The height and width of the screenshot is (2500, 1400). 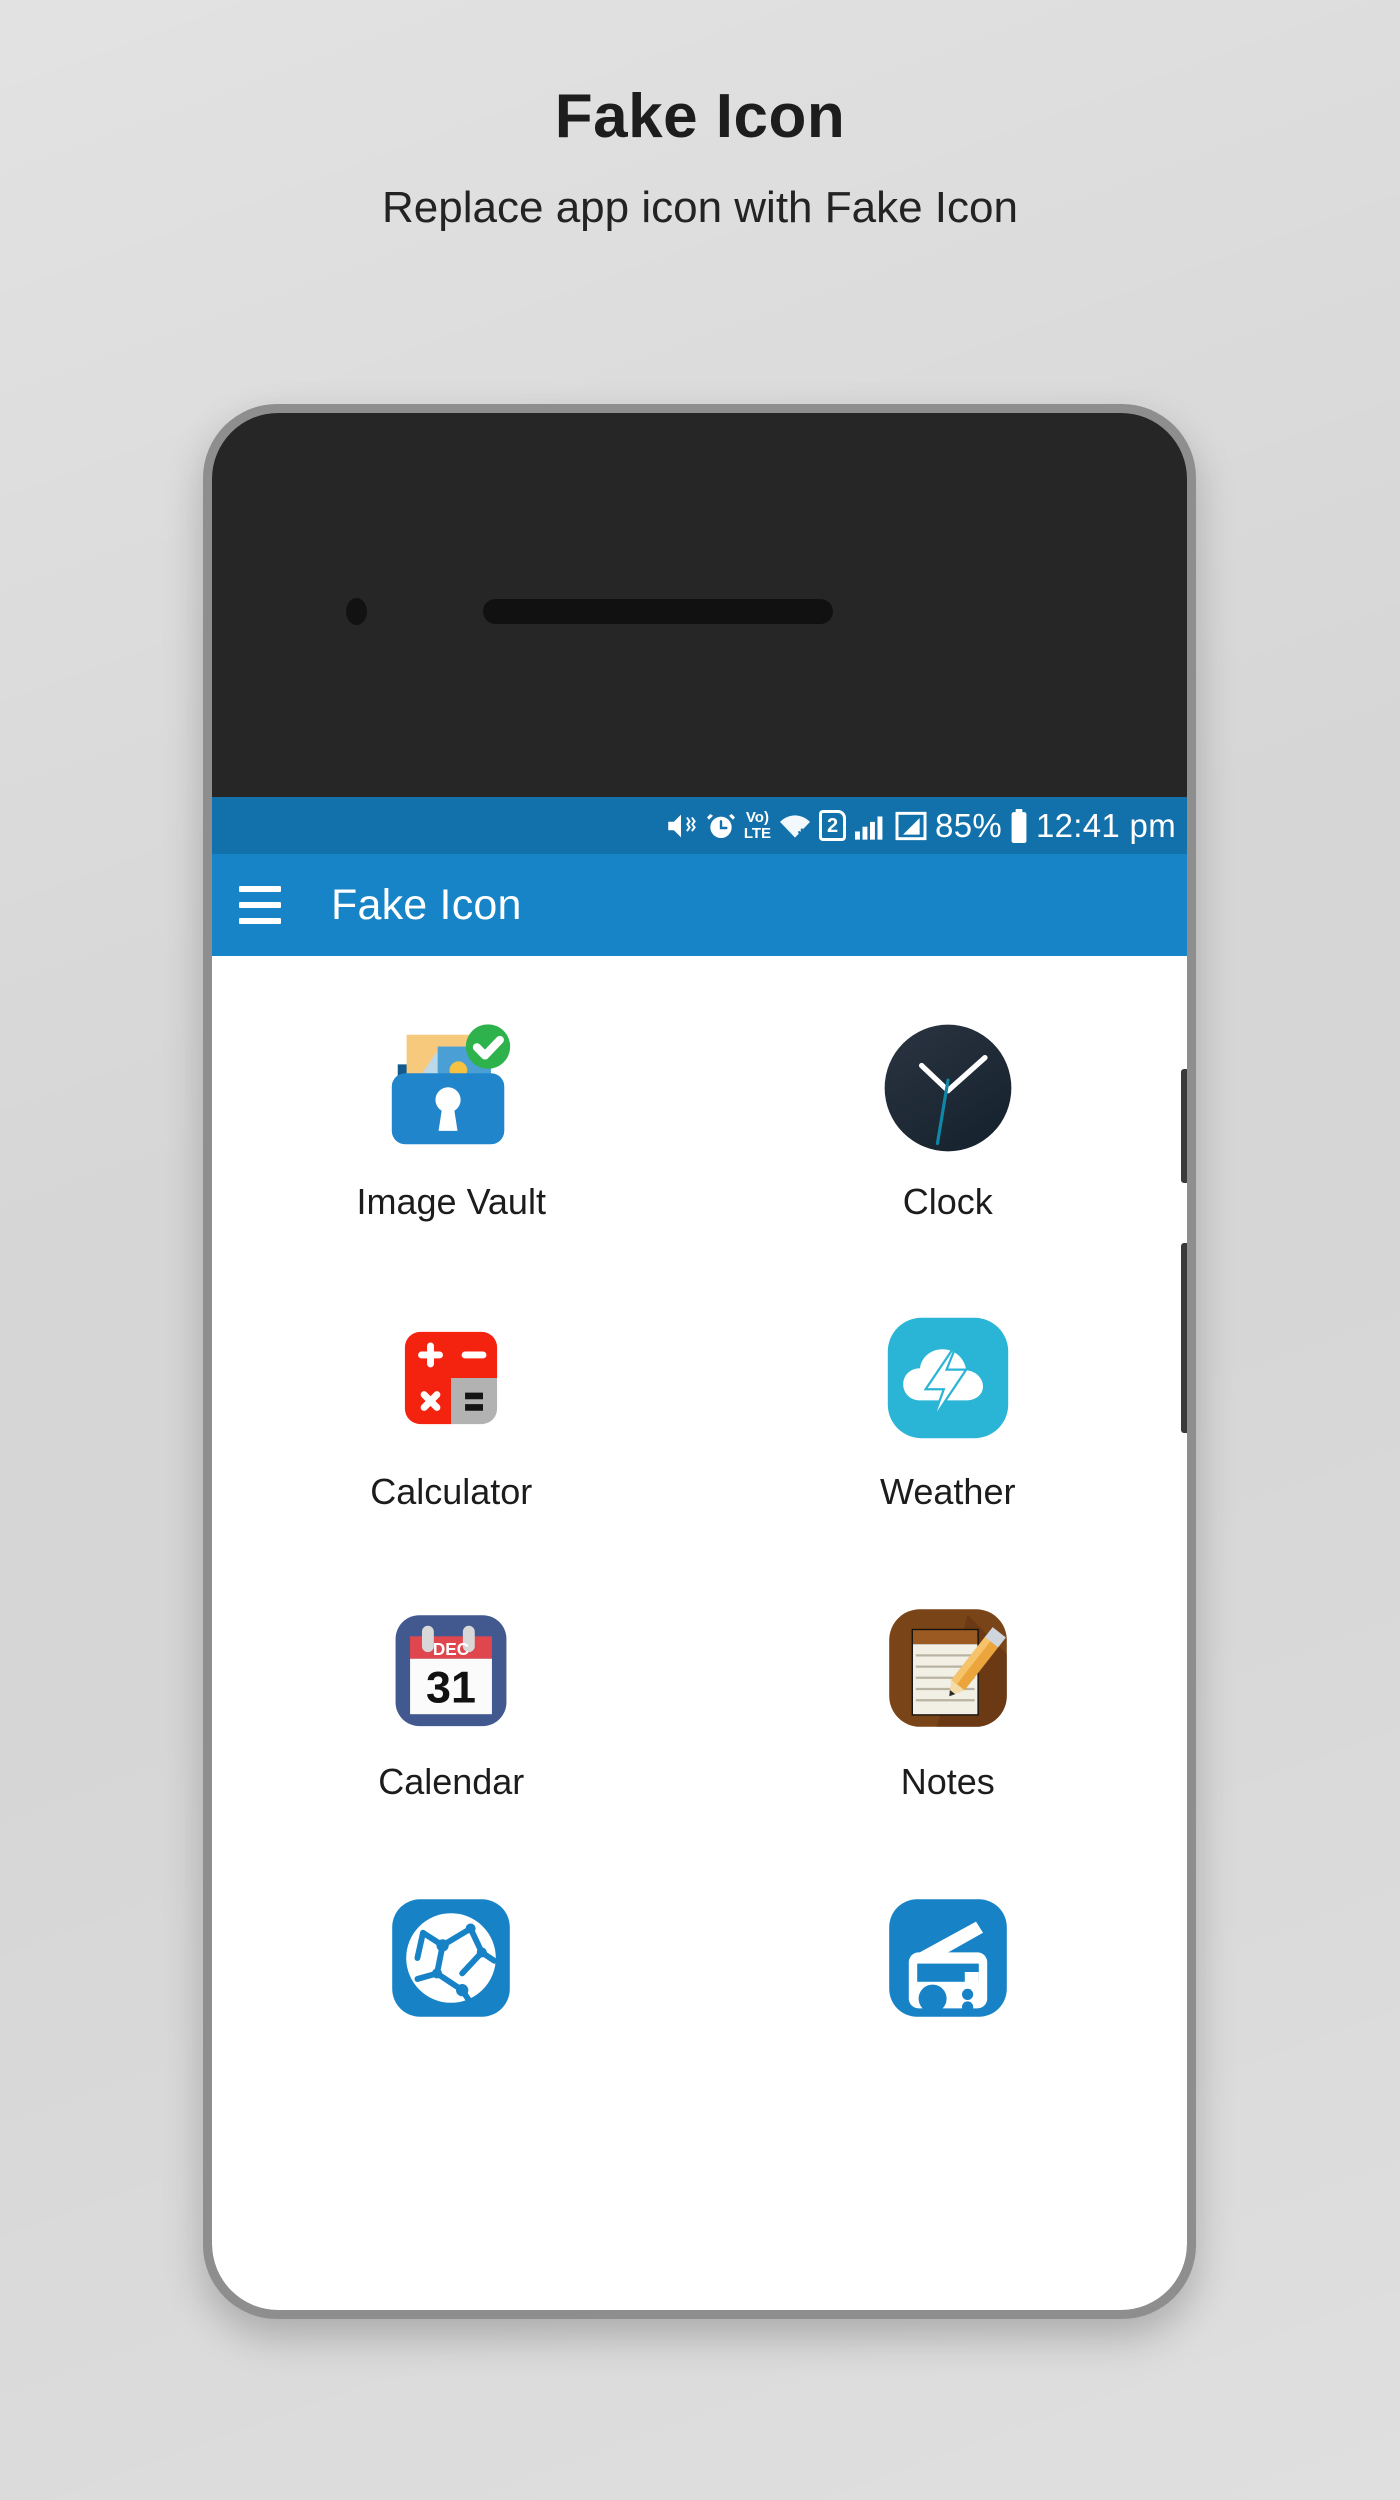 I want to click on app-item-image-vault: Image Vault, so click(x=456, y=1157).